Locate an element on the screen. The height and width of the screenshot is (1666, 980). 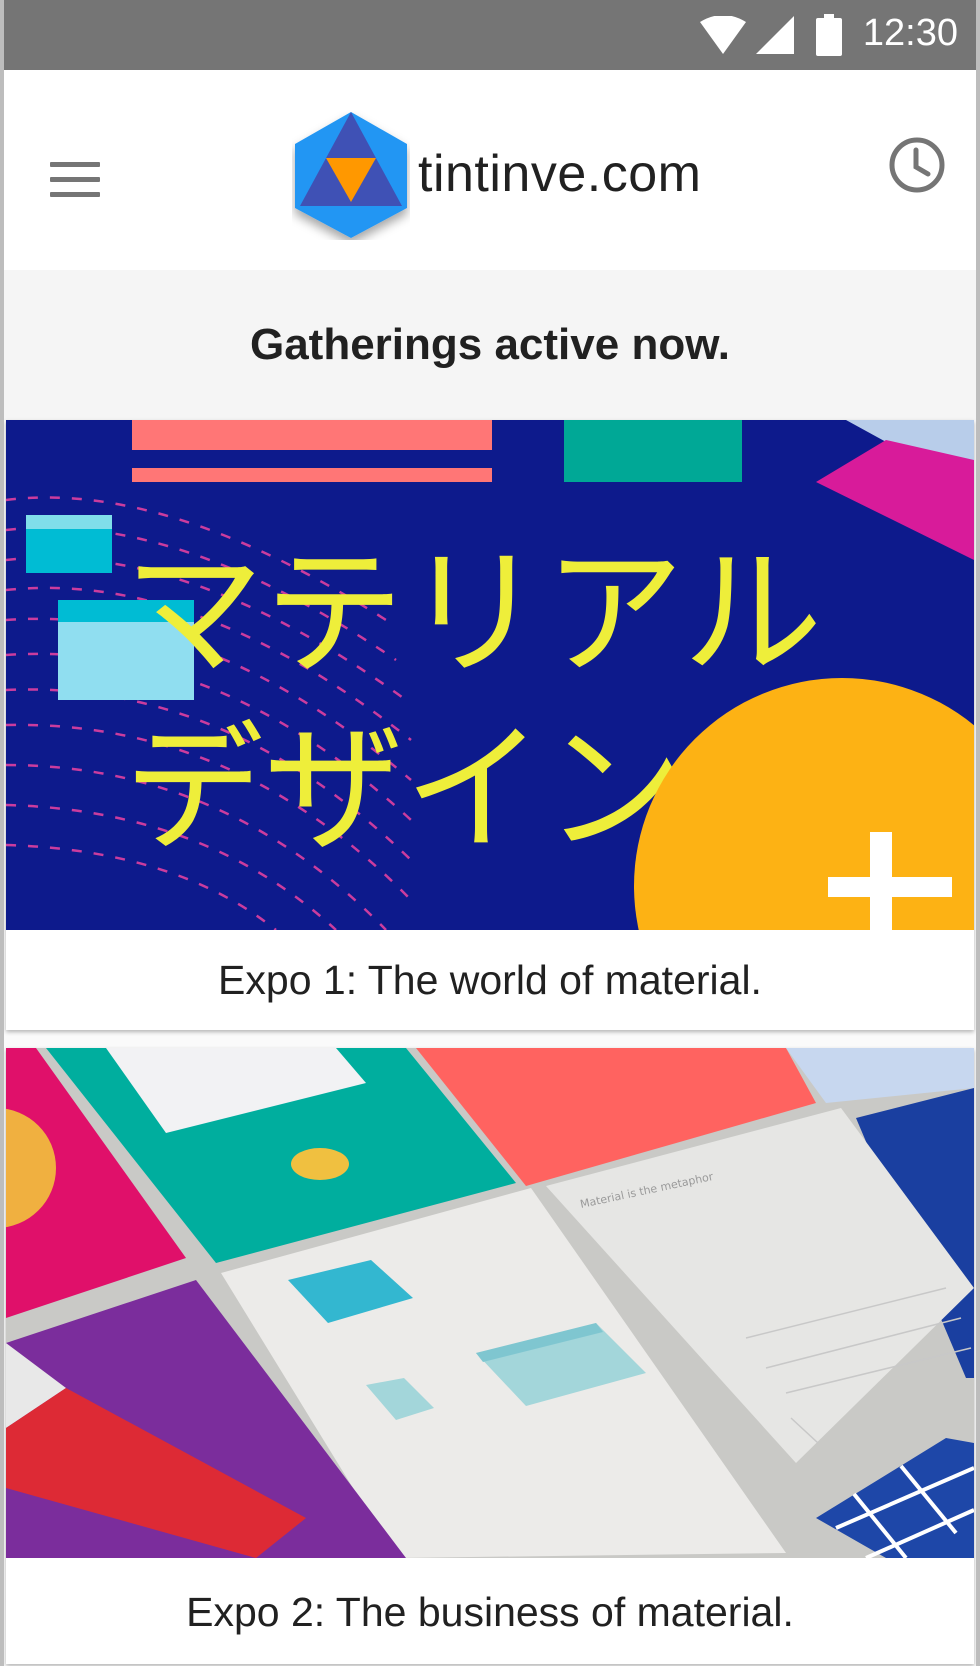
card-title: Expo 2: The business of material. is located at coordinates (490, 1612).